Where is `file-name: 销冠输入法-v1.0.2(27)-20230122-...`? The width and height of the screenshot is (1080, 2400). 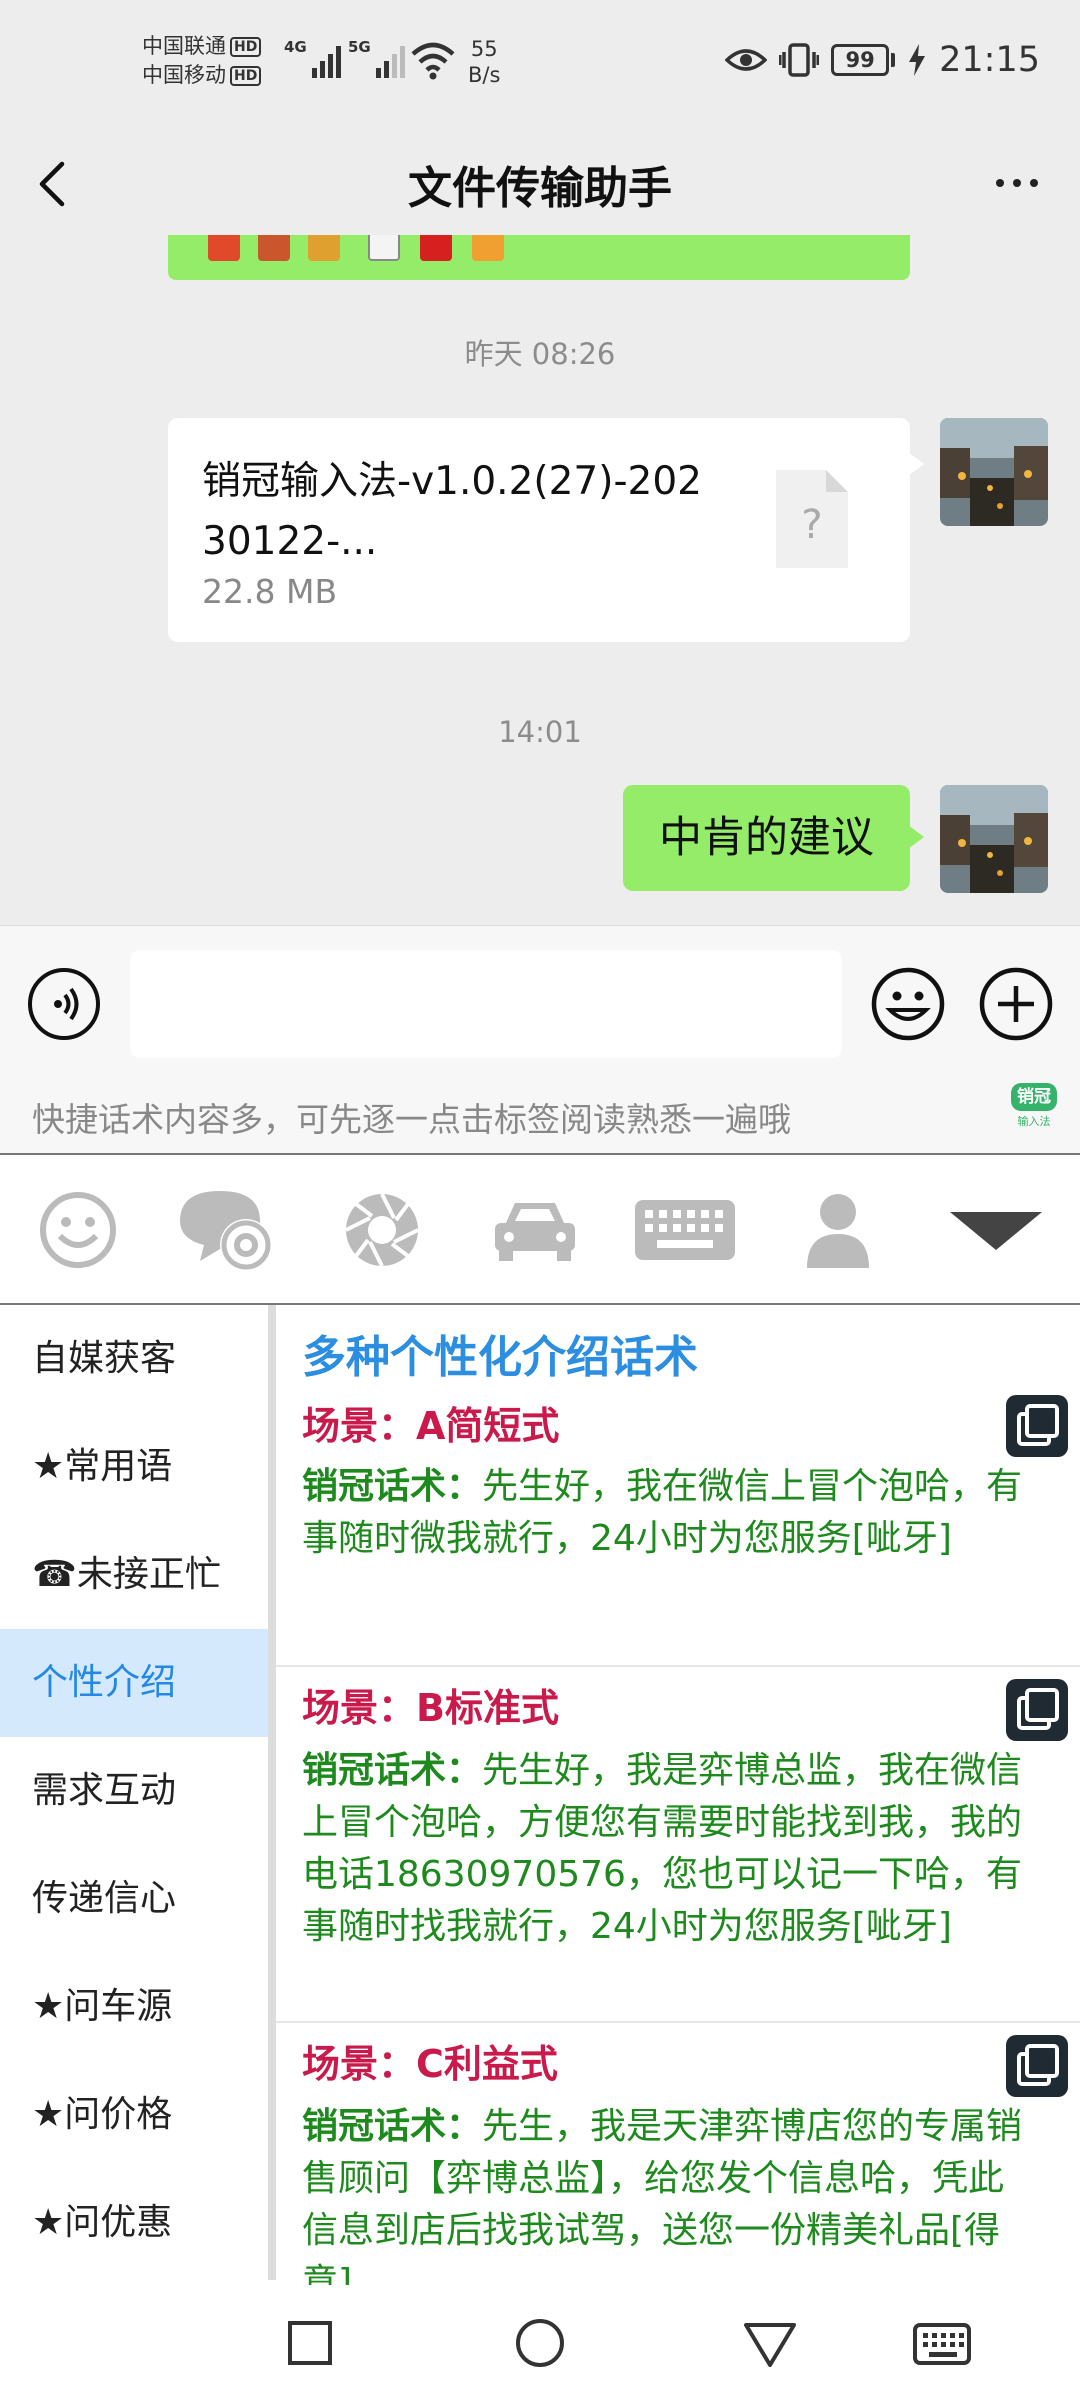
file-name: 销冠输入法-v1.0.2(27)-20230122-... is located at coordinates (452, 511).